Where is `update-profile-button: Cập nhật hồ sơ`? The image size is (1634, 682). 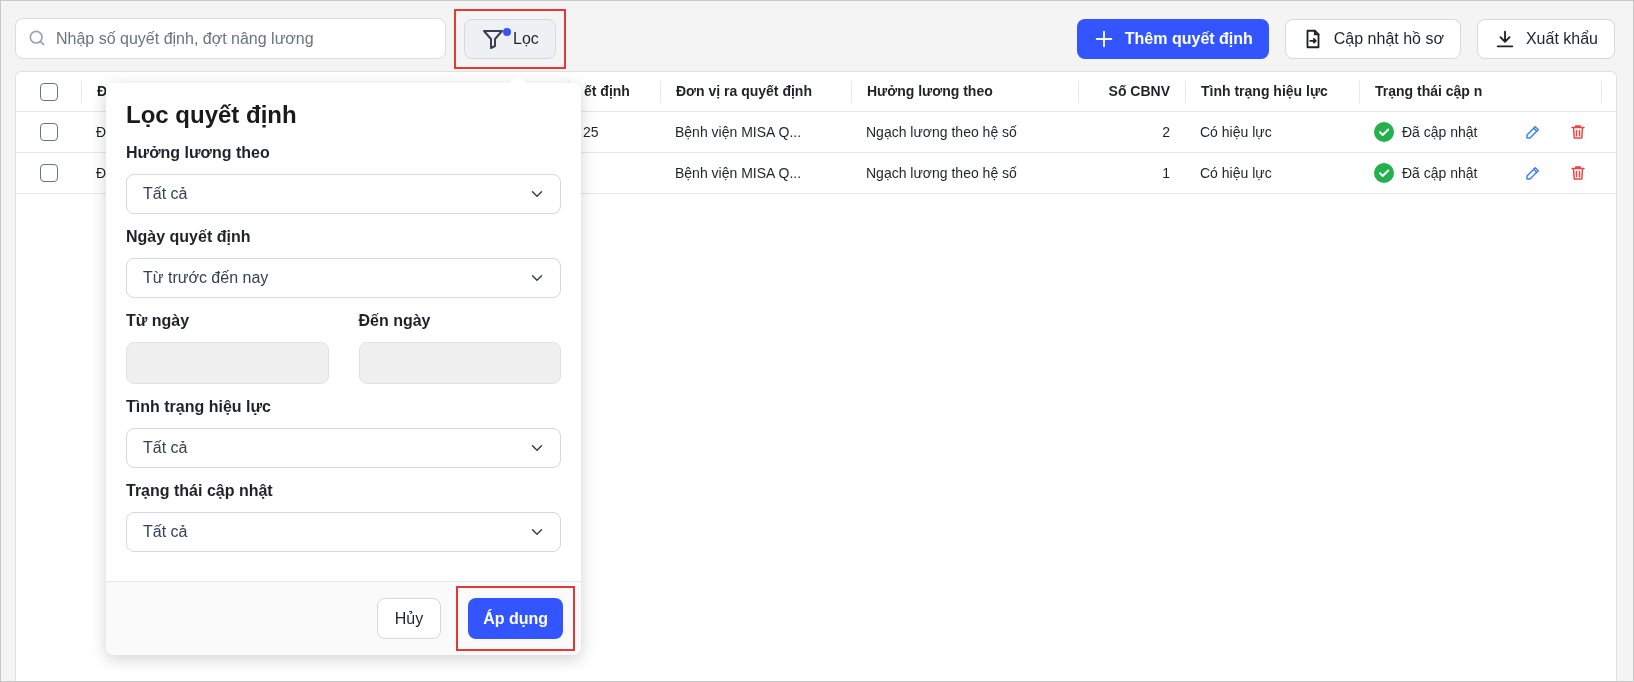 update-profile-button: Cập nhật hồ sơ is located at coordinates (1372, 38).